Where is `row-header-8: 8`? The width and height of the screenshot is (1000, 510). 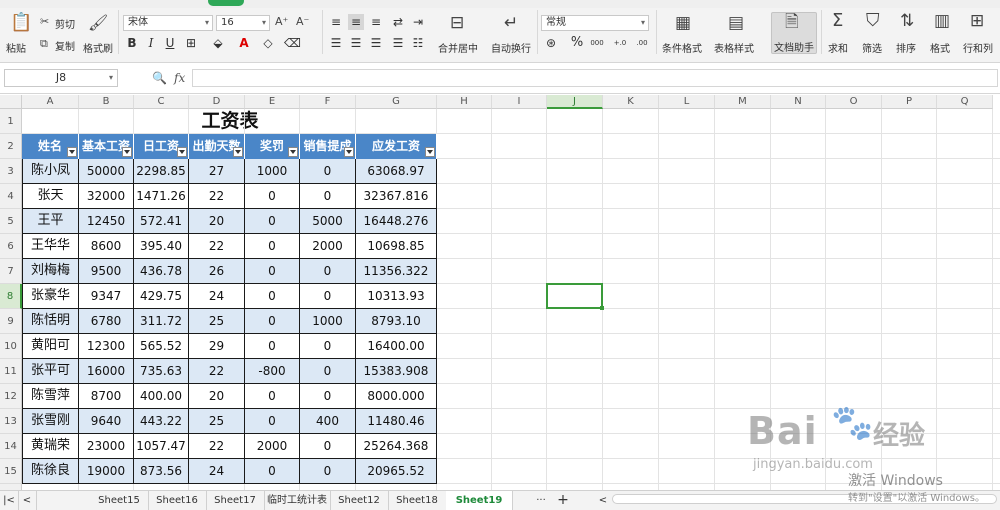
row-header-8: 8 is located at coordinates (11, 296).